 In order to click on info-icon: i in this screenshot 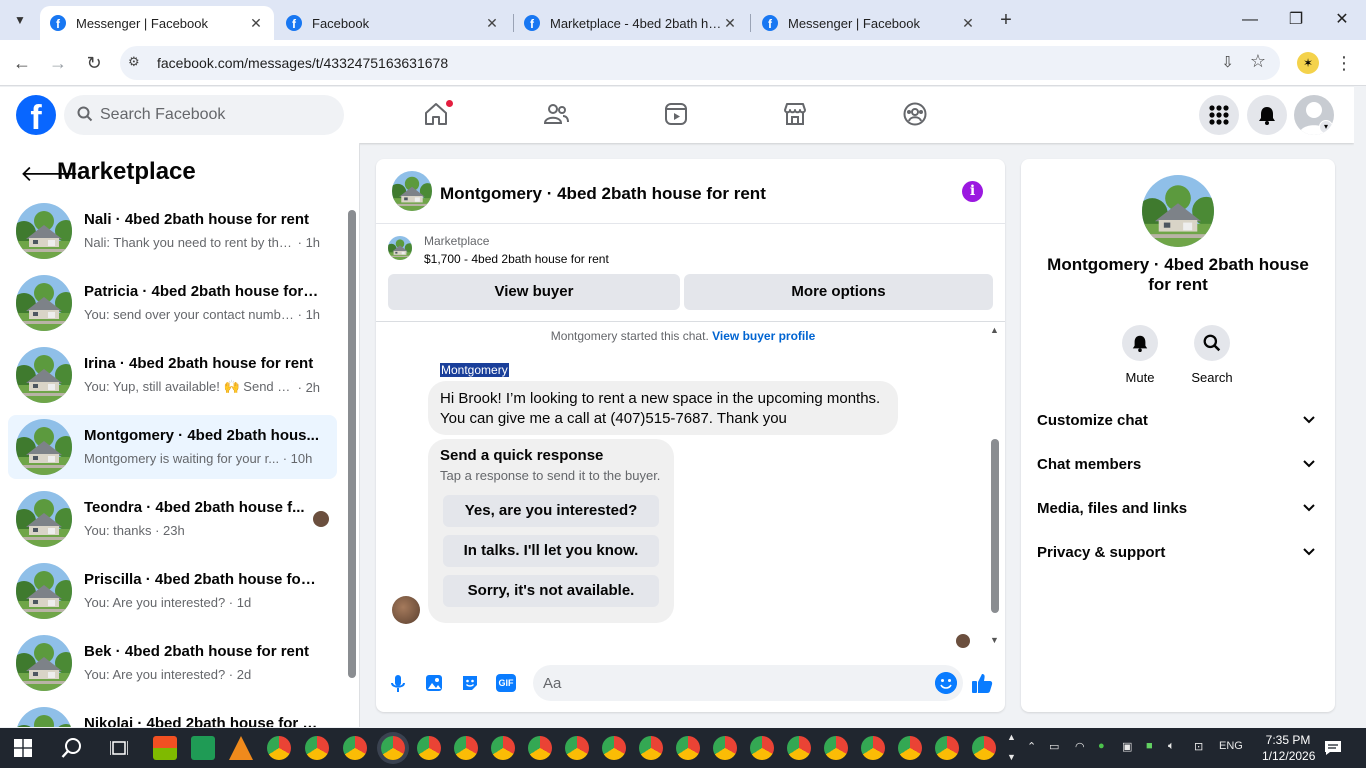, I will do `click(972, 191)`.